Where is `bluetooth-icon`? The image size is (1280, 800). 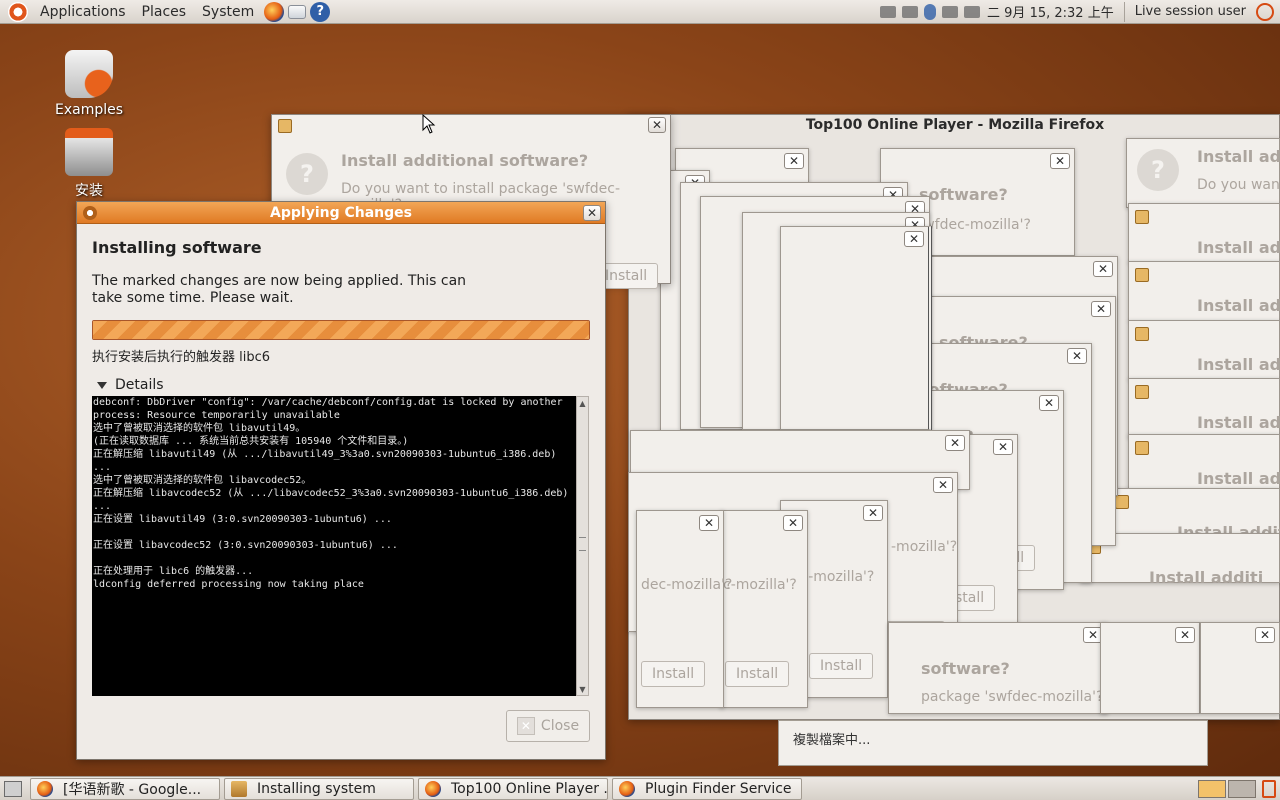 bluetooth-icon is located at coordinates (930, 11).